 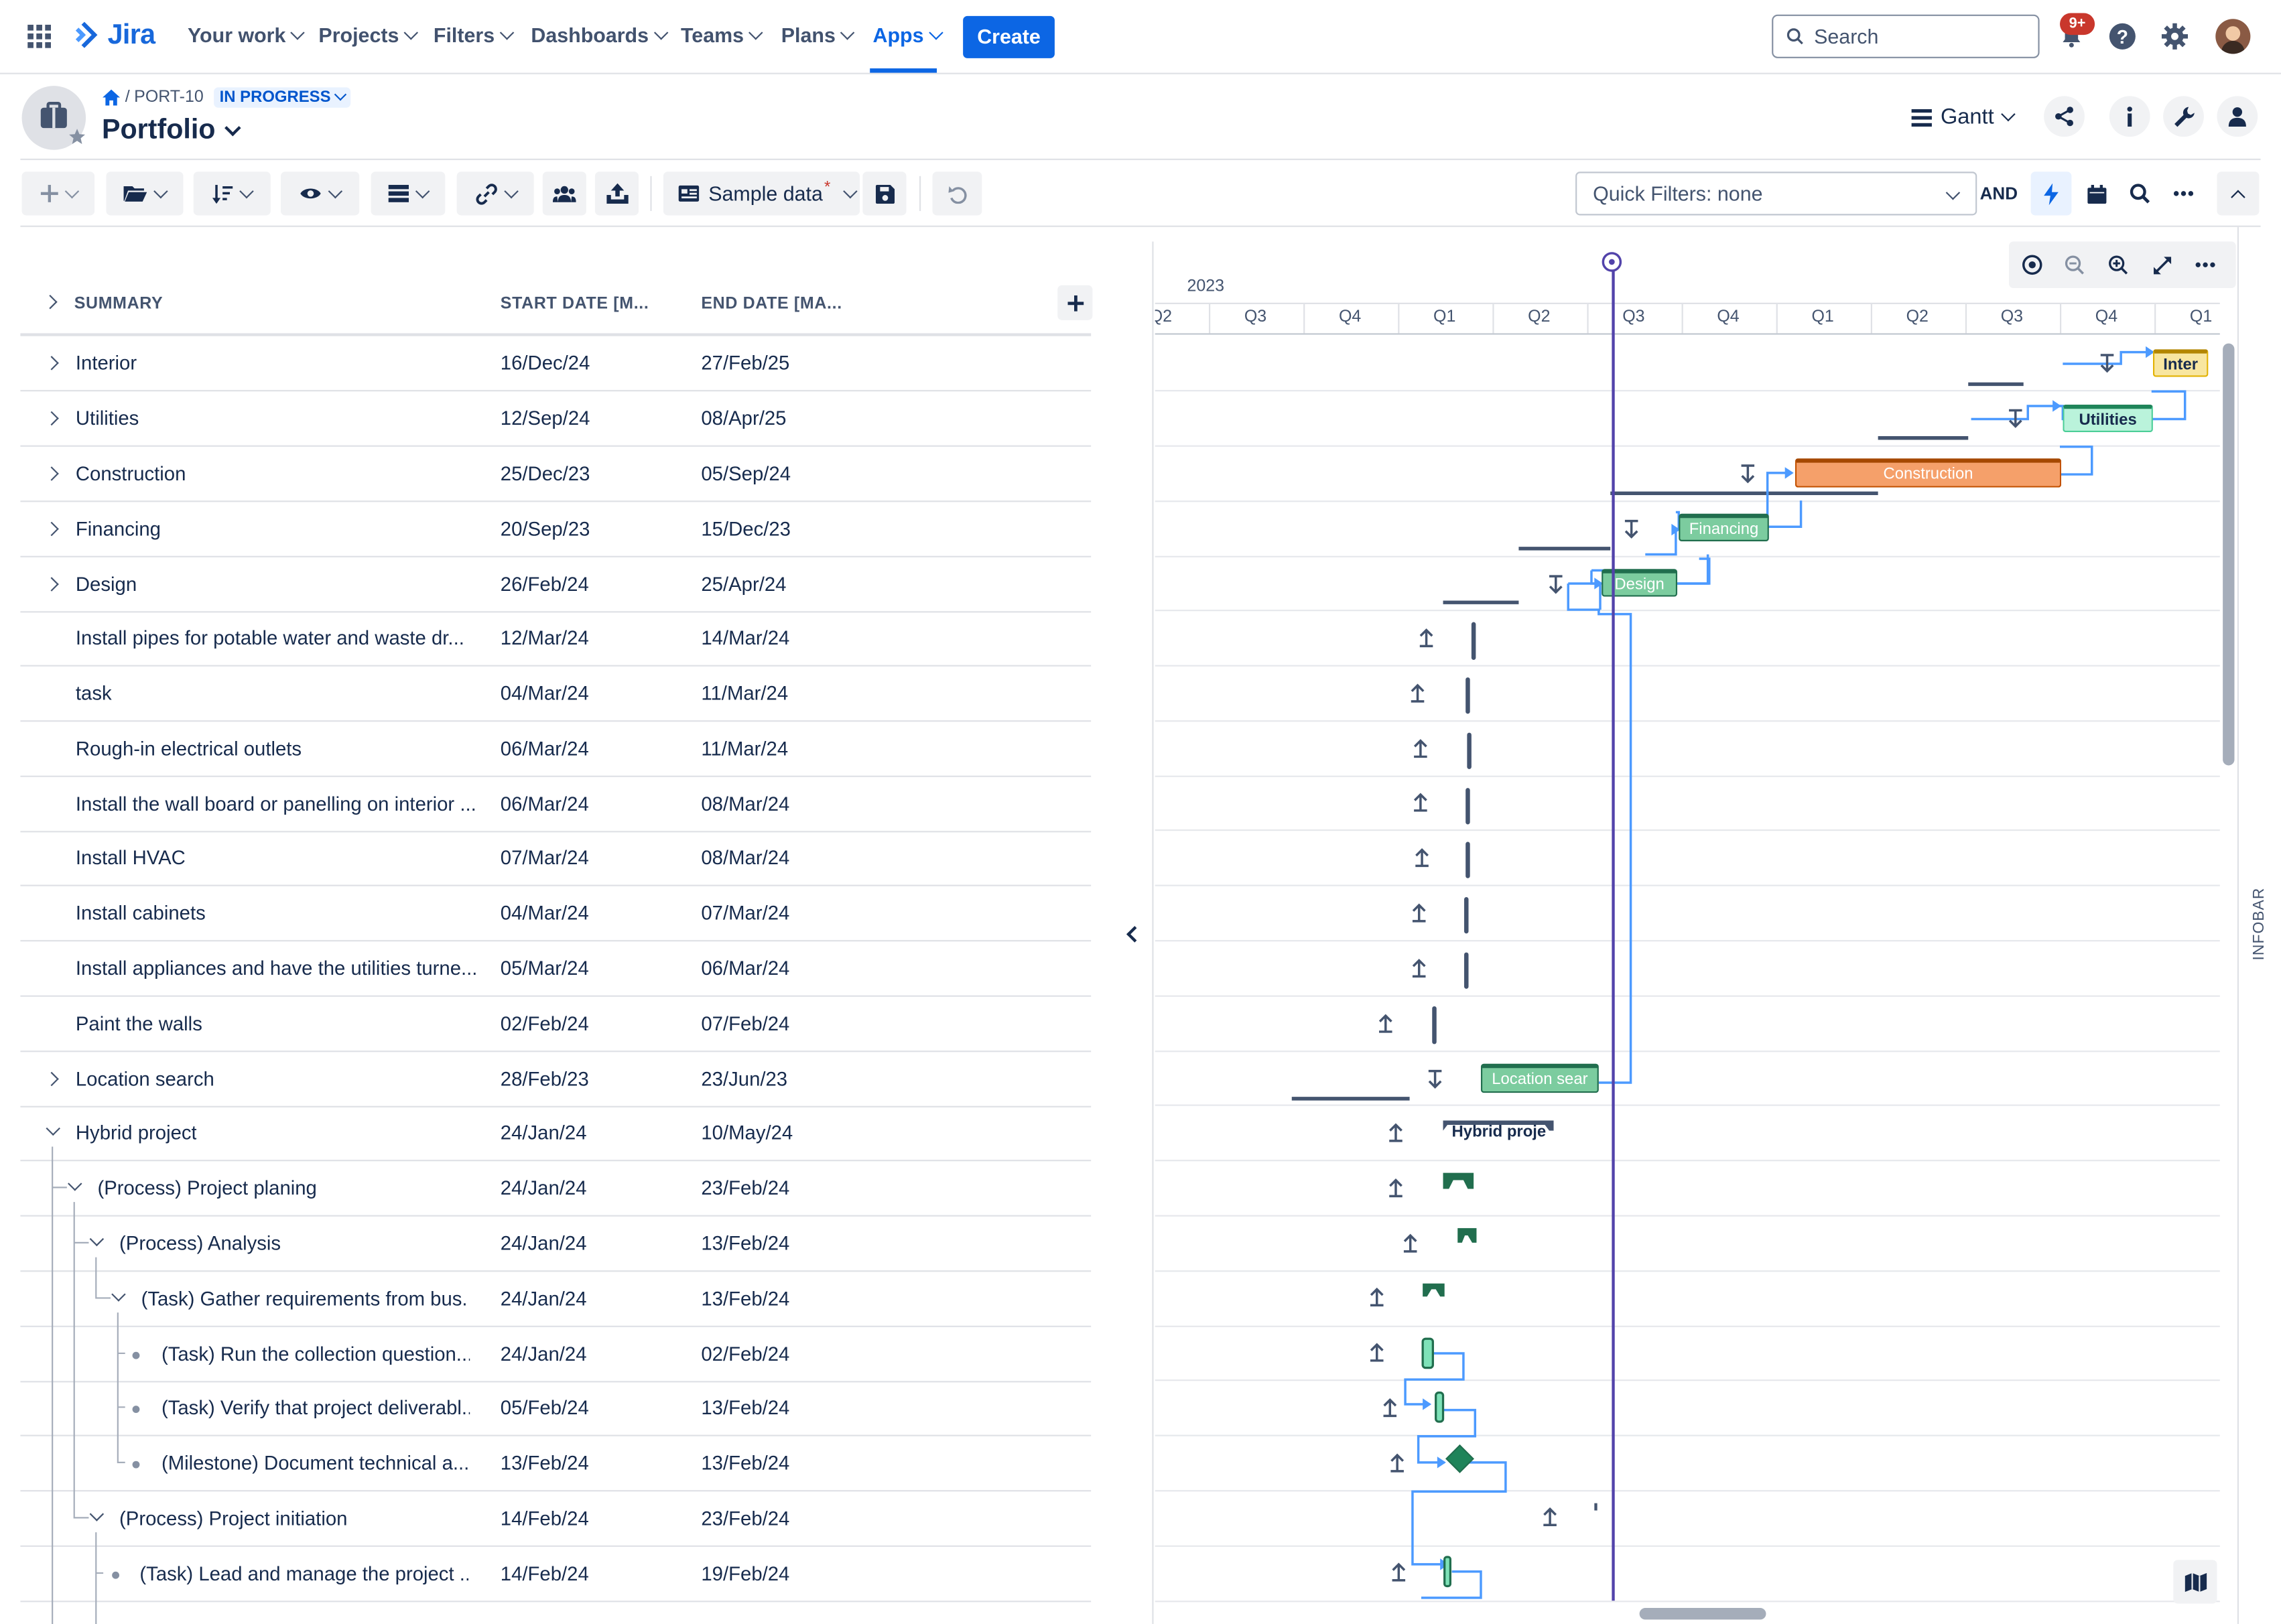 I want to click on nav-your-work: Your work, so click(x=247, y=35).